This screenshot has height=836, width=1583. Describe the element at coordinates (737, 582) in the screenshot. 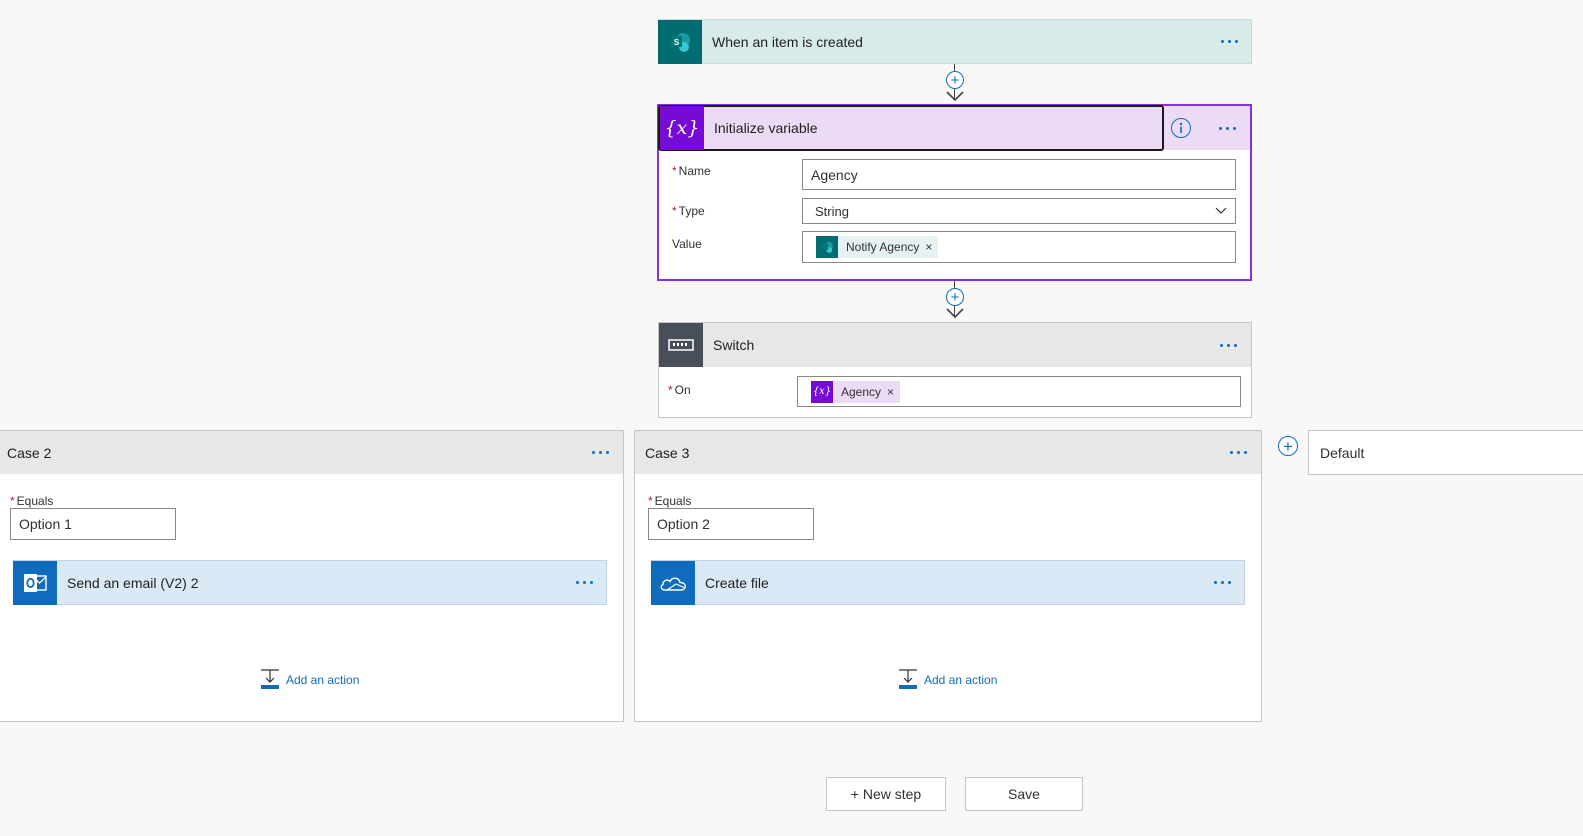

I see `action-title: Create file` at that location.